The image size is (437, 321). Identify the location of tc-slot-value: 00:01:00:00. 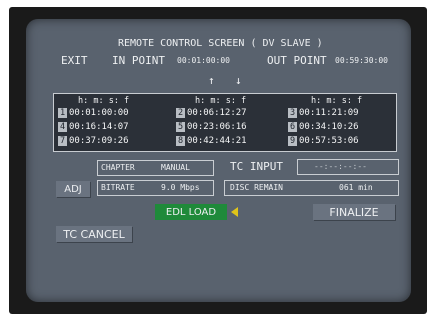
(99, 113).